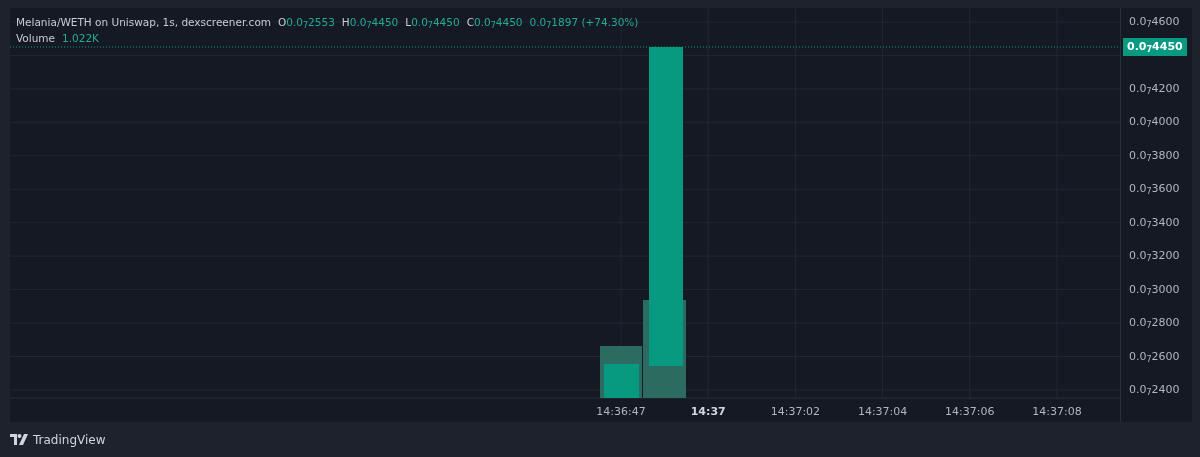 This screenshot has width=1200, height=457. What do you see at coordinates (621, 381) in the screenshot?
I see `candle` at bounding box center [621, 381].